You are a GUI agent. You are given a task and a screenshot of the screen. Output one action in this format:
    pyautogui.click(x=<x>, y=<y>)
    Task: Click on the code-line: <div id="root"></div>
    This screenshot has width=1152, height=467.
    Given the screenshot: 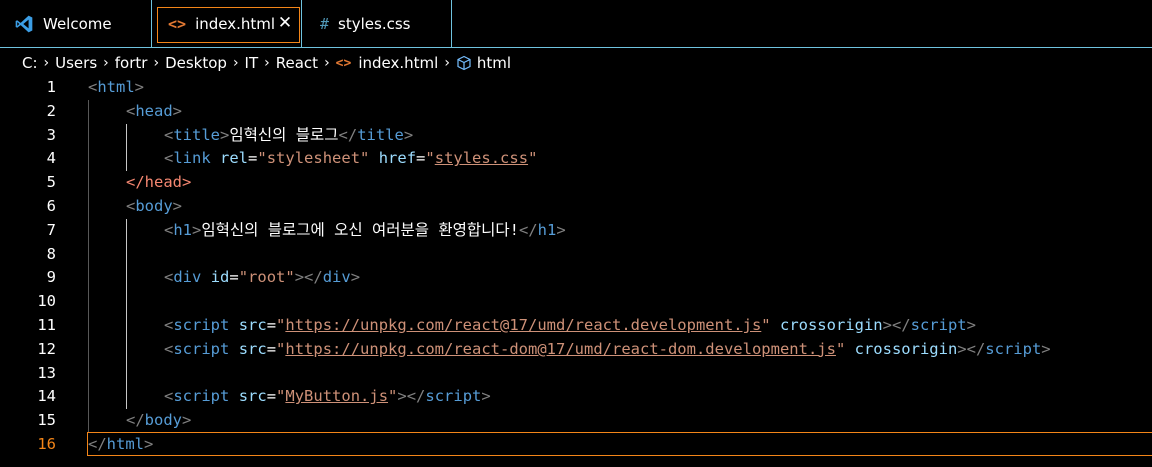 What is the action you would take?
    pyautogui.click(x=262, y=277)
    